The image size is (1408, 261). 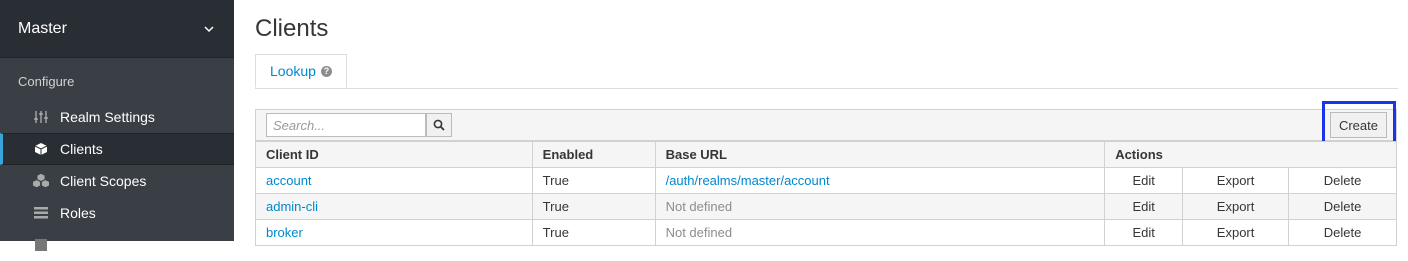 I want to click on column-header-actions: Actions, so click(x=1250, y=154).